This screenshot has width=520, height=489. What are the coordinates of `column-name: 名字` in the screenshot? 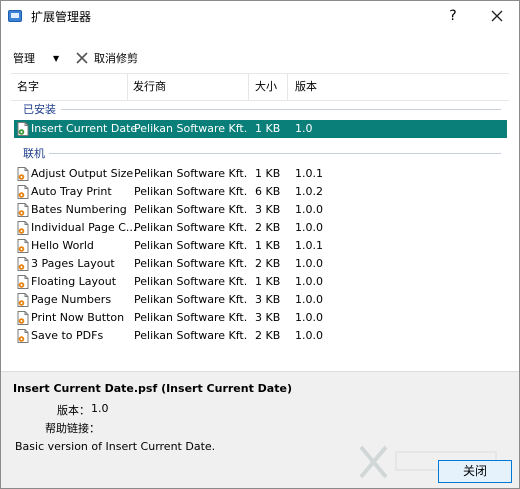 It's located at (28, 87).